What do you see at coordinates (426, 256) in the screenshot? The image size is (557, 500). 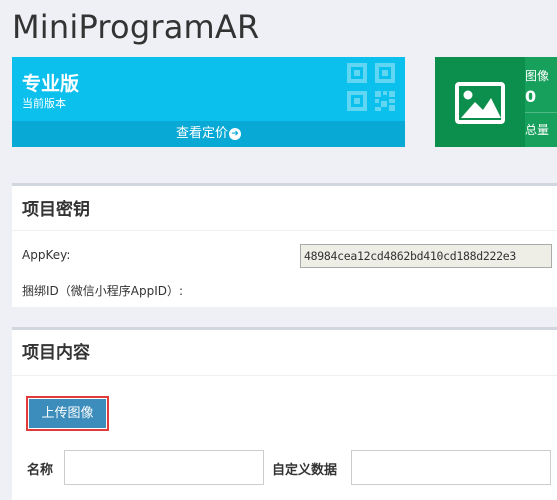 I see `appkey-field: 48984cea12cd4862bd410cd188d222e3` at bounding box center [426, 256].